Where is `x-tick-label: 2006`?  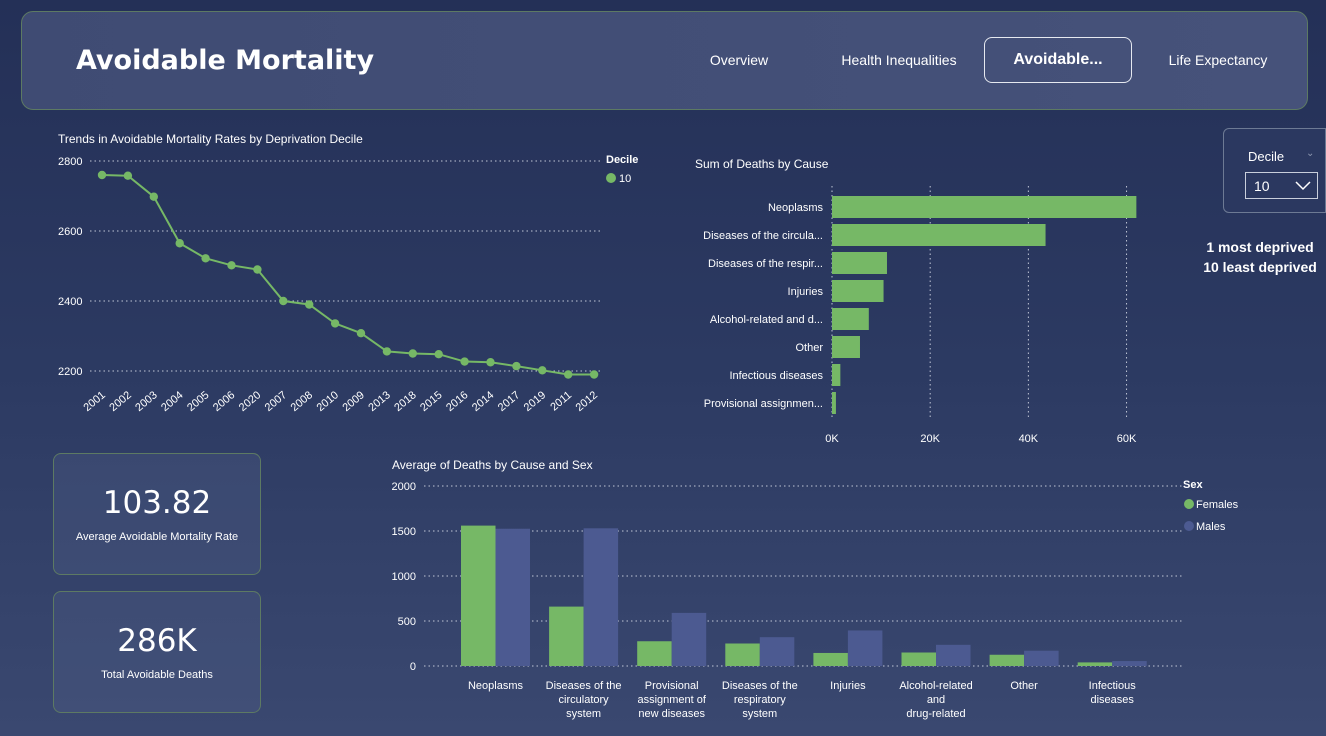 x-tick-label: 2006 is located at coordinates (224, 401).